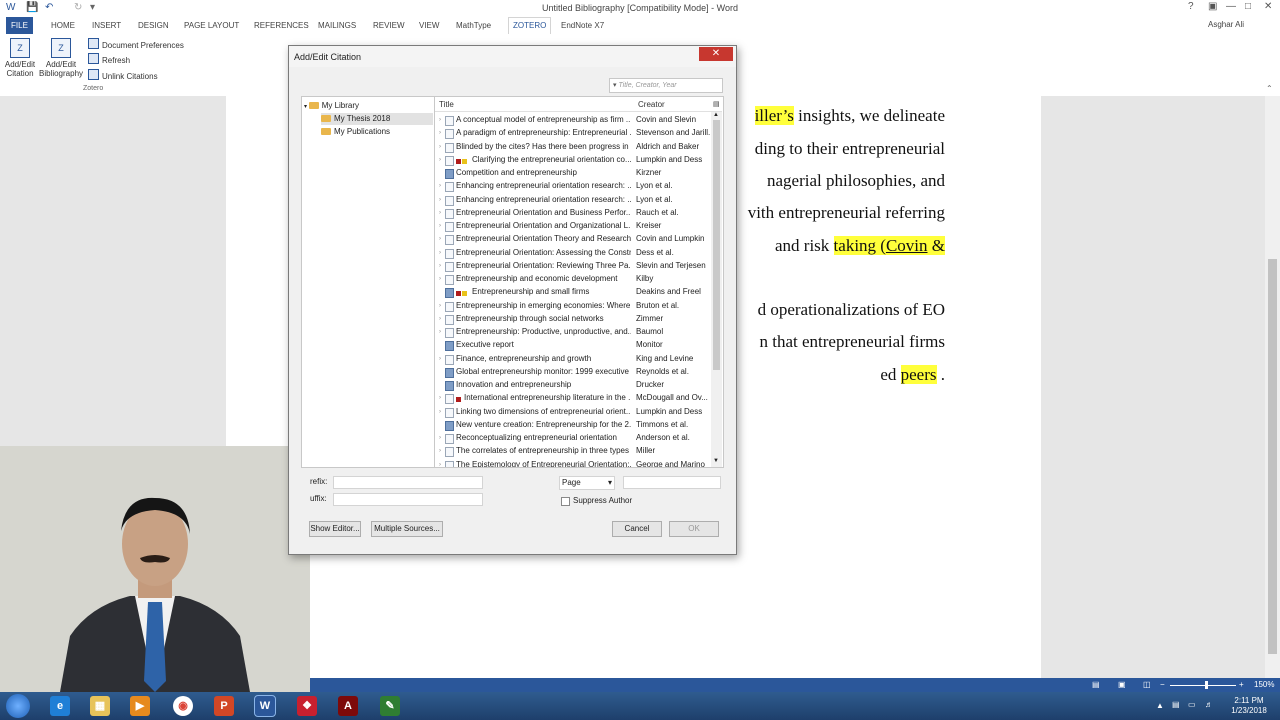 The height and width of the screenshot is (720, 1280). What do you see at coordinates (60, 706) in the screenshot?
I see `internet-explorer-icon: e` at bounding box center [60, 706].